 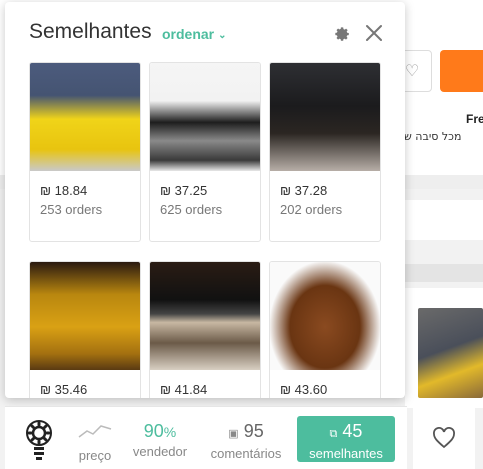 I want to click on copy-icon: ⧉, so click(x=333, y=434).